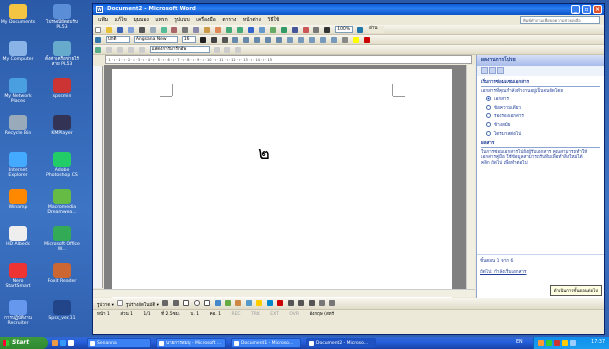 The height and width of the screenshot is (349, 609). I want to click on status-ext: EXT, so click(274, 314).